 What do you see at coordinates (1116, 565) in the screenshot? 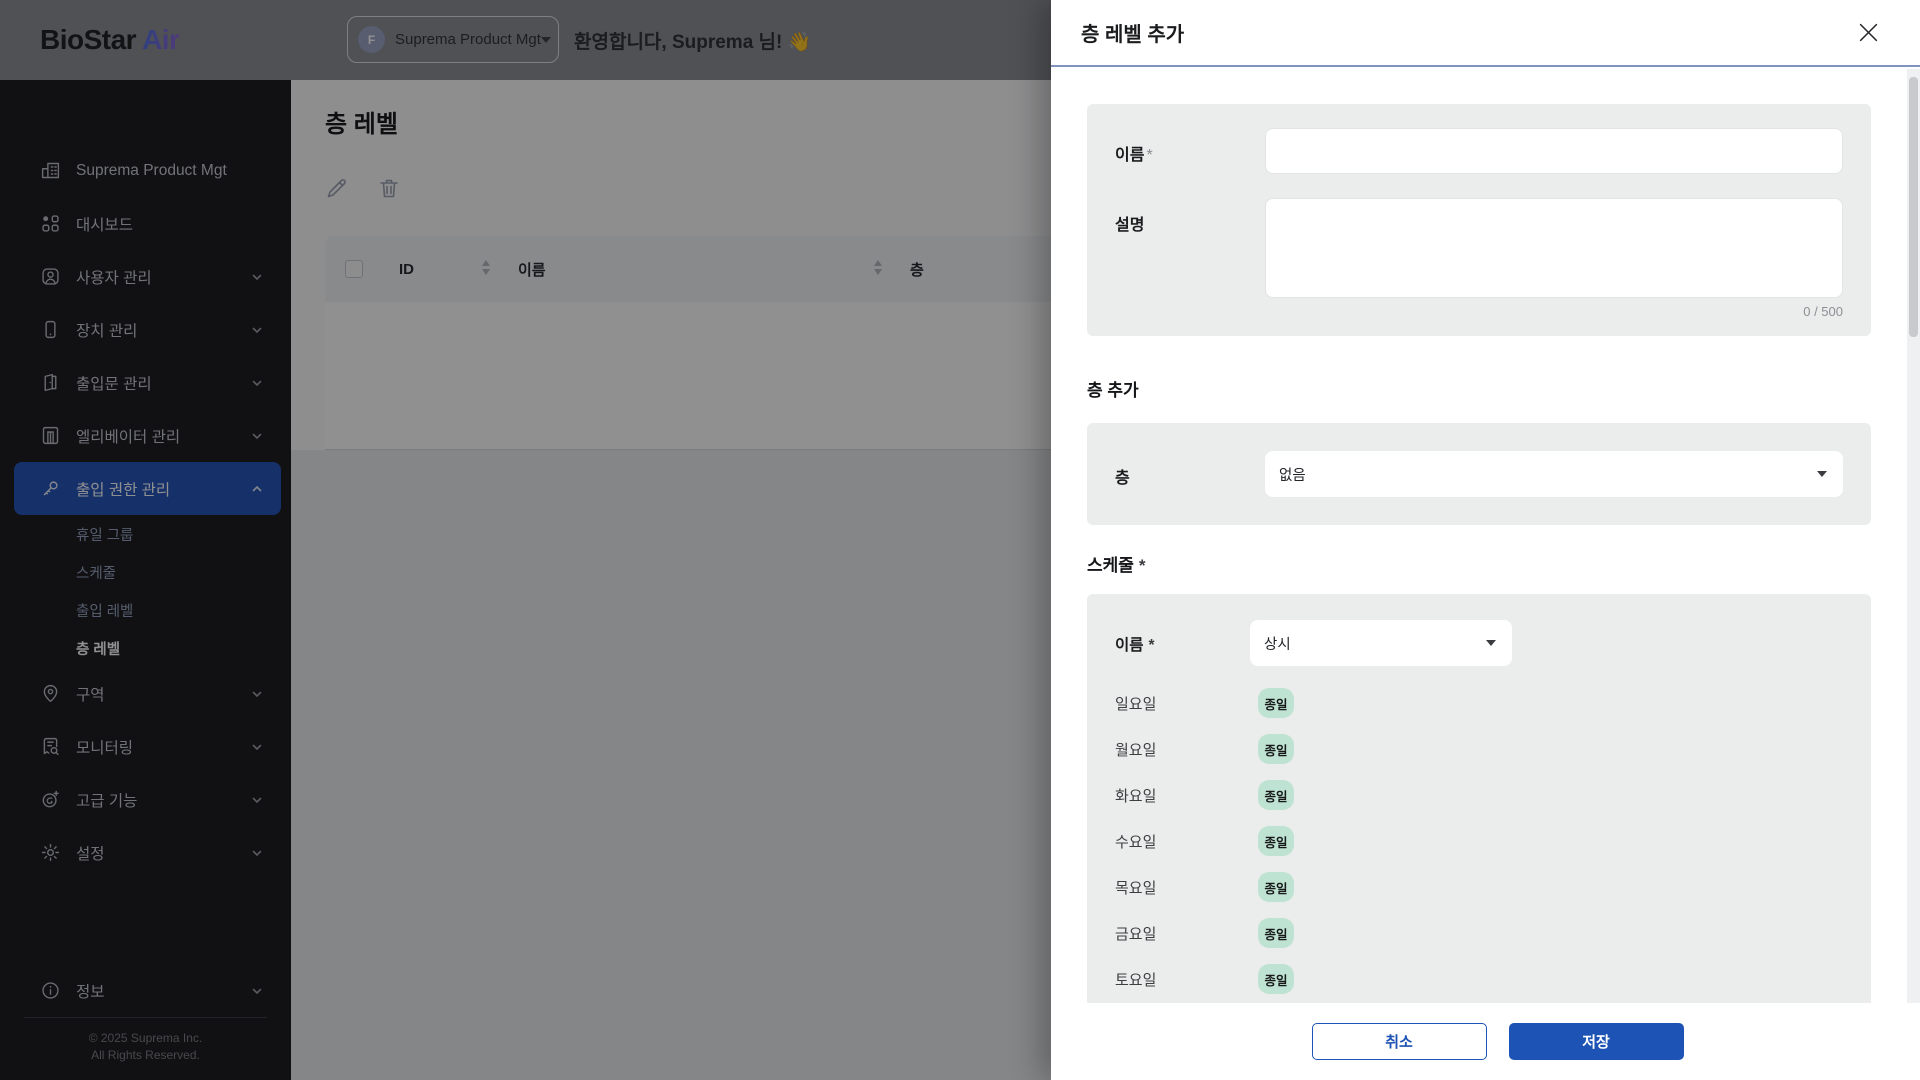
I see `schedule-section-heading: 스케줄 *` at bounding box center [1116, 565].